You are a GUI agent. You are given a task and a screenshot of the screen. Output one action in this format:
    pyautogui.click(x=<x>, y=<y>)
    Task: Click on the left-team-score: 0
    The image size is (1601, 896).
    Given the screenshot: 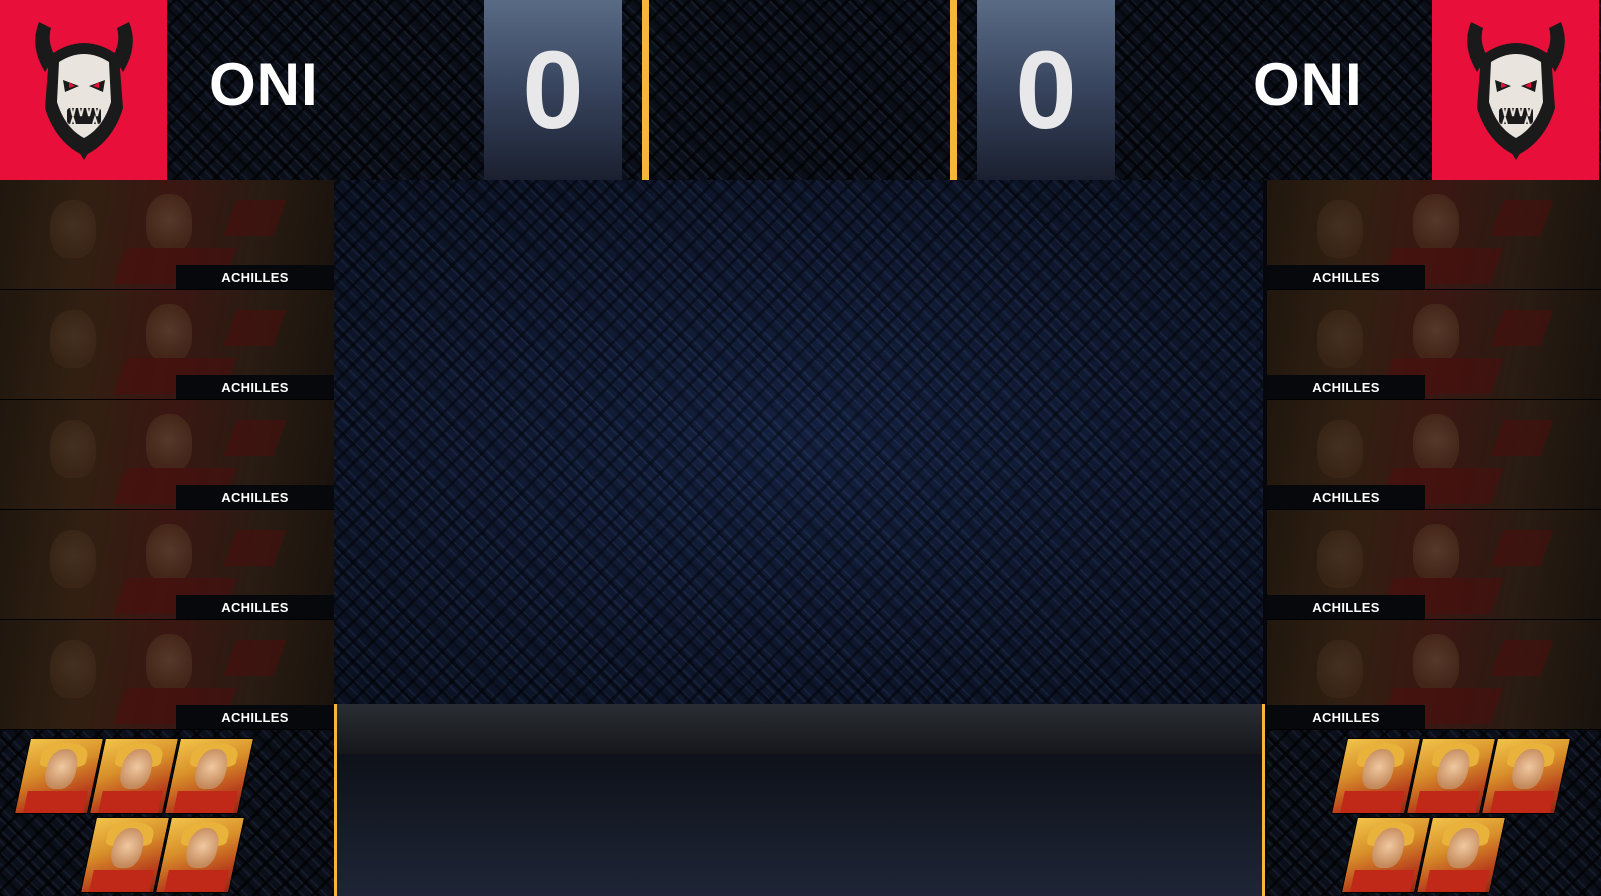 What is the action you would take?
    pyautogui.click(x=553, y=90)
    